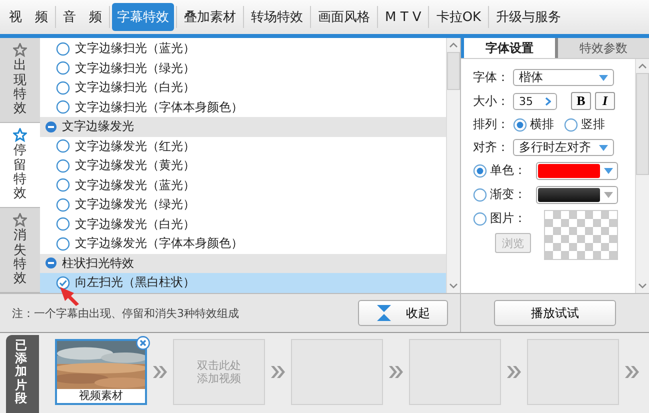 The image size is (649, 413). Describe the element at coordinates (403, 17) in the screenshot. I see `main-tab: M T V` at that location.